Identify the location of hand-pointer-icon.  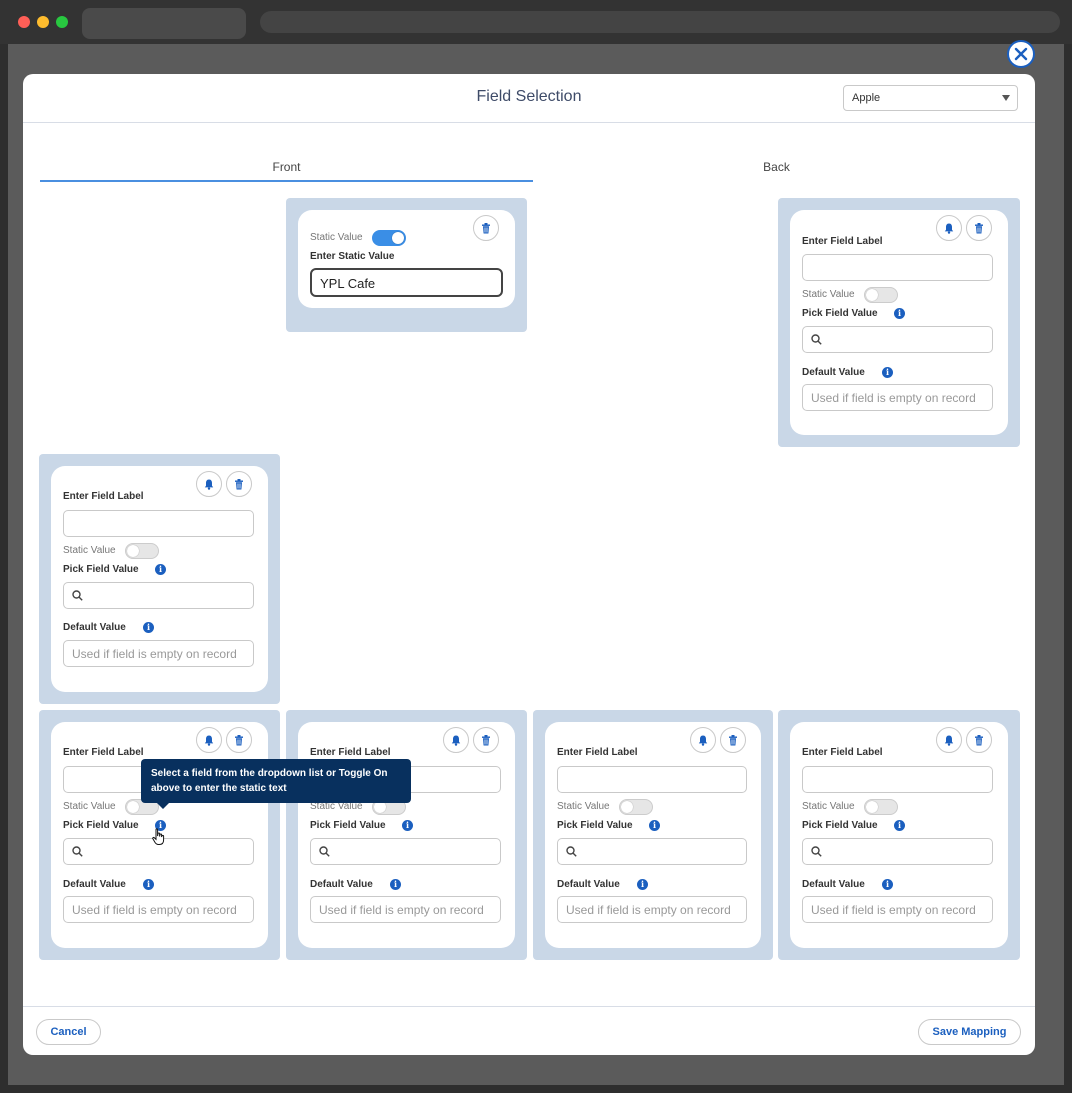
(158, 836).